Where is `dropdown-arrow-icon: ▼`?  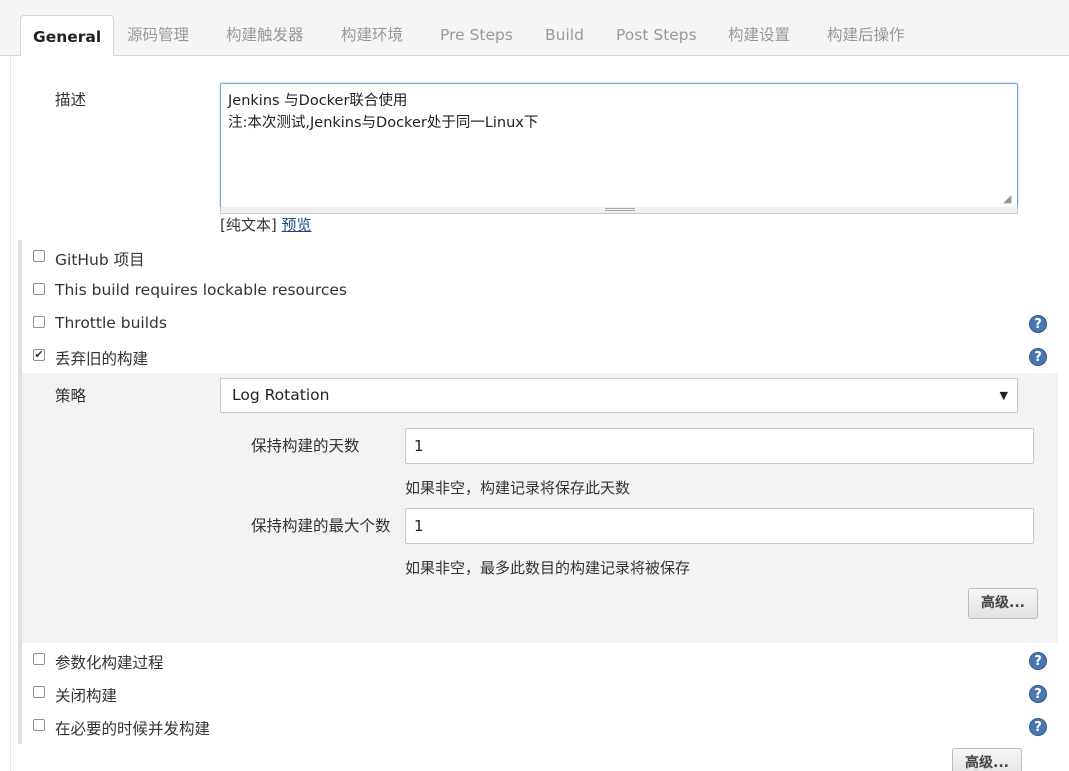
dropdown-arrow-icon: ▼ is located at coordinates (1003, 395).